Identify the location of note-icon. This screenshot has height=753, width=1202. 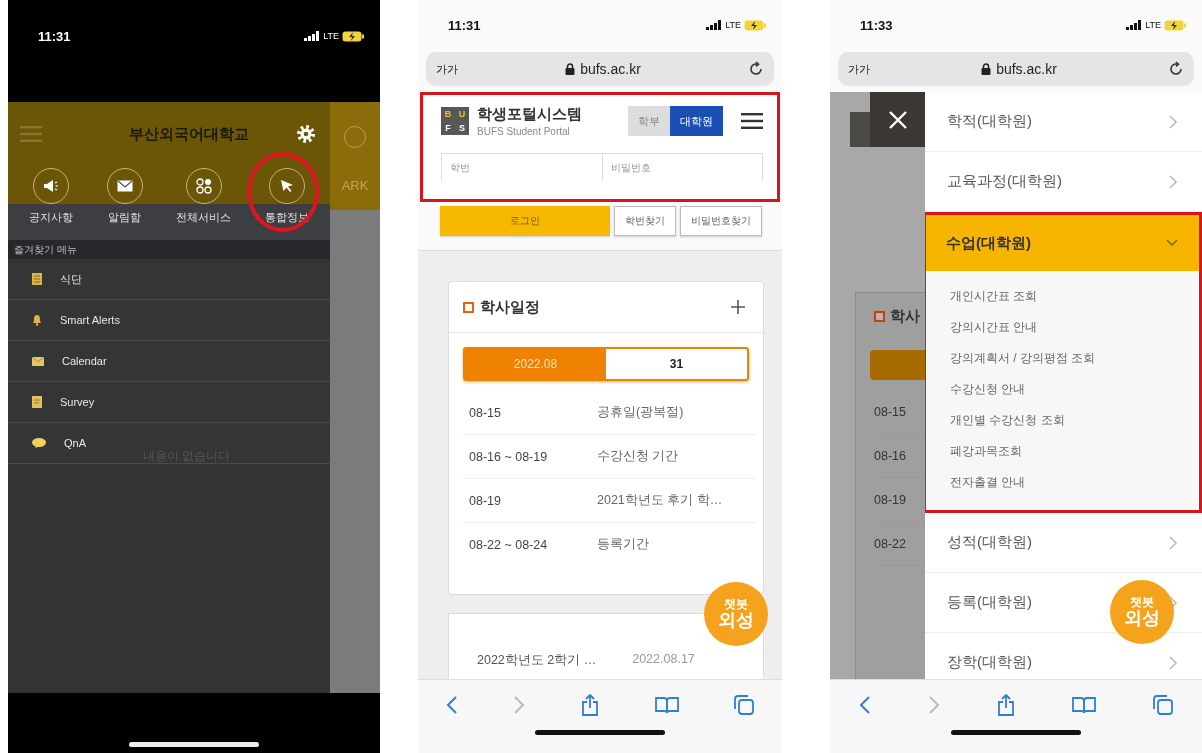
(37, 402).